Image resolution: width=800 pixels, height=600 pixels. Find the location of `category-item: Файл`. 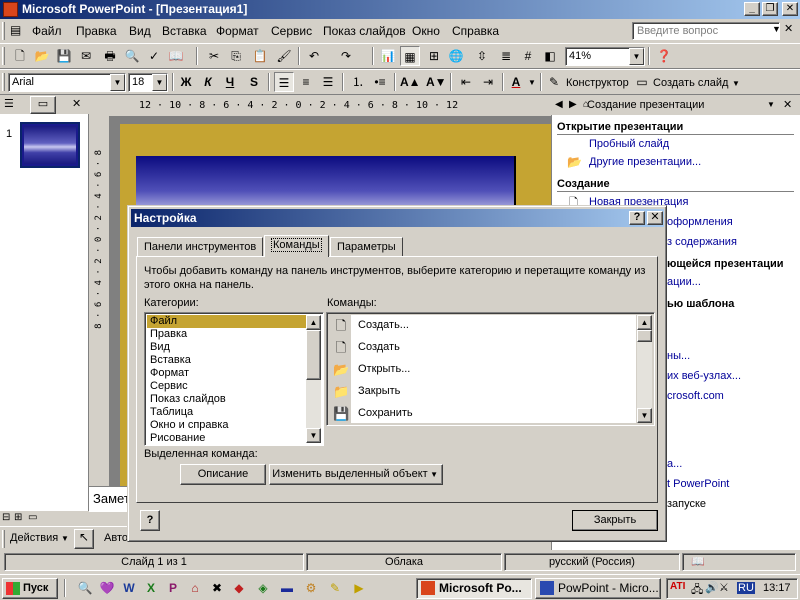

category-item: Файл is located at coordinates (227, 321).